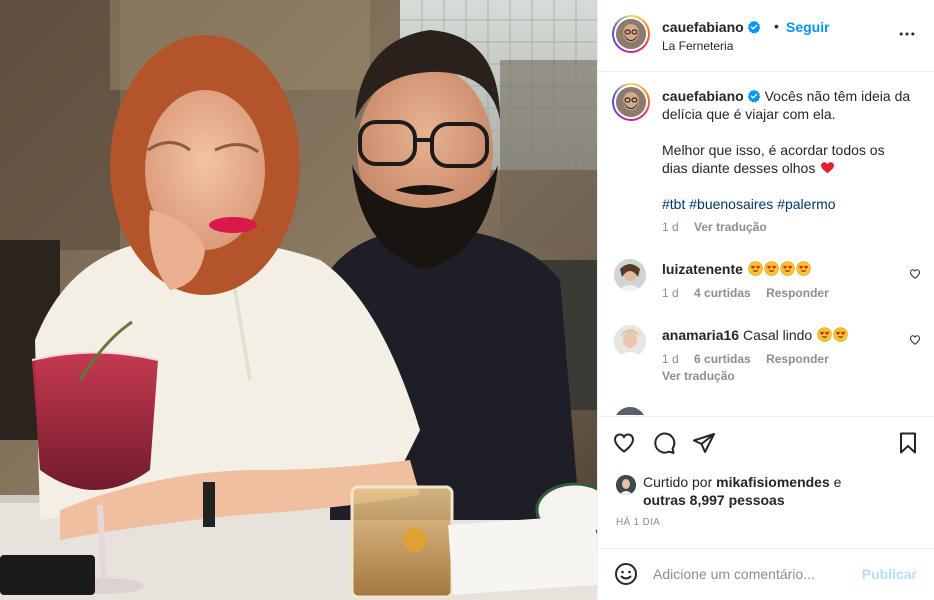 The image size is (934, 600). I want to click on liker-username: mikafisiomendes, so click(773, 482).